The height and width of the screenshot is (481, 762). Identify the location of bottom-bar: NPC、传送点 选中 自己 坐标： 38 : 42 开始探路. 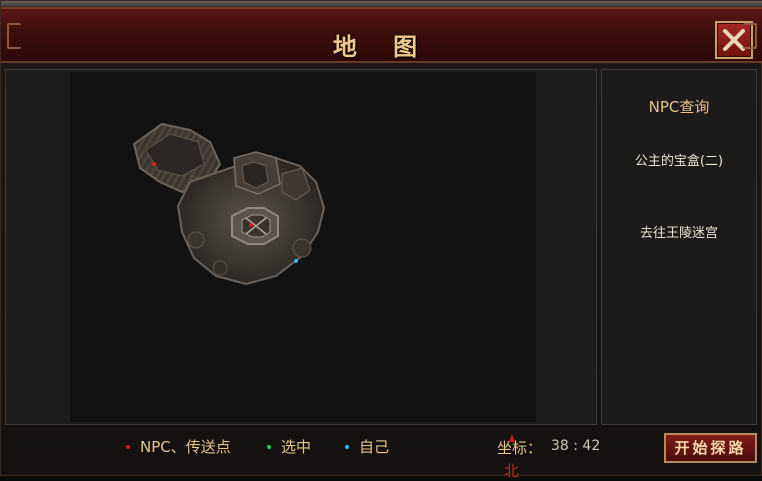
(381, 453).